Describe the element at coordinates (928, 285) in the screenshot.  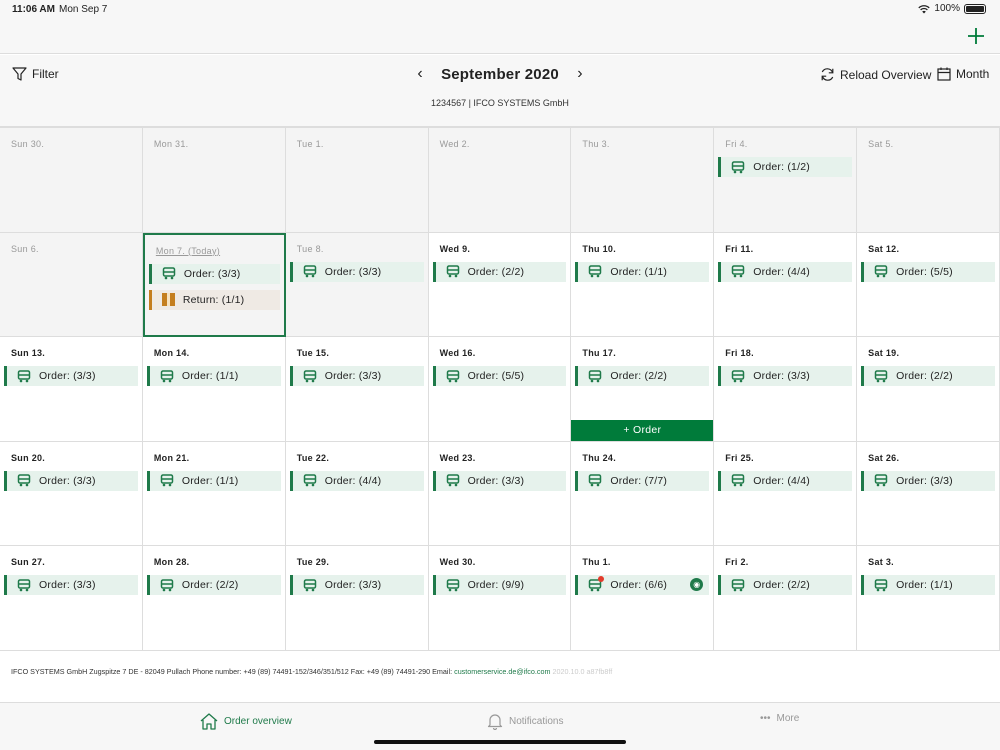
I see `calendar-day-cell: Sat 12. Order: (5/5)` at that location.